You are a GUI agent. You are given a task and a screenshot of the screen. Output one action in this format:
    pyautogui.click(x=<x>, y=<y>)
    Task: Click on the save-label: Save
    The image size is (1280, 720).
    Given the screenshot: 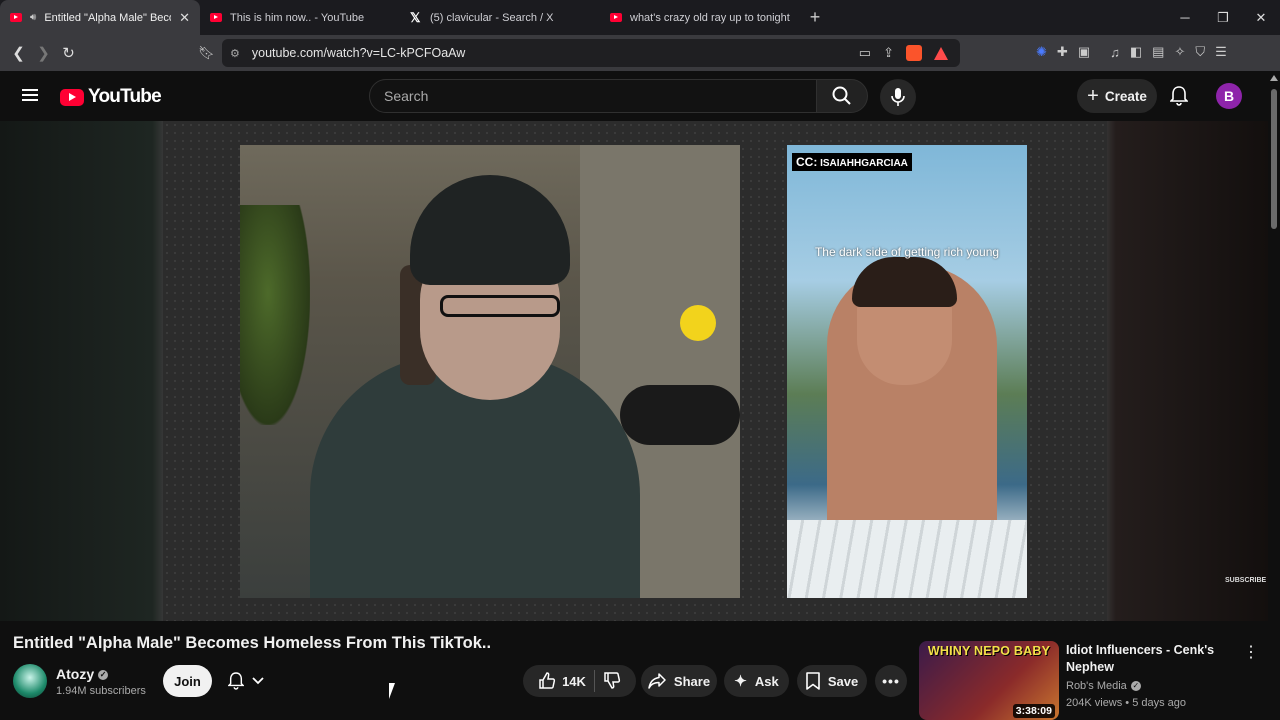 What is the action you would take?
    pyautogui.click(x=843, y=681)
    